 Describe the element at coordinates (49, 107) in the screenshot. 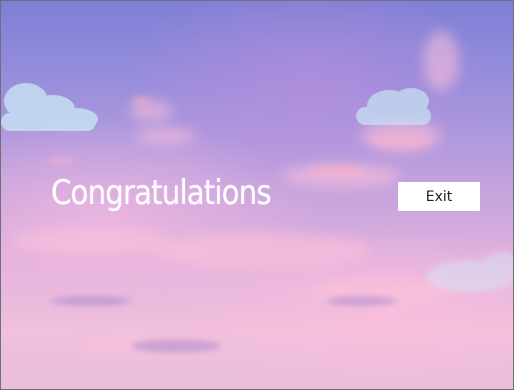

I see `blue-cloud-left` at that location.